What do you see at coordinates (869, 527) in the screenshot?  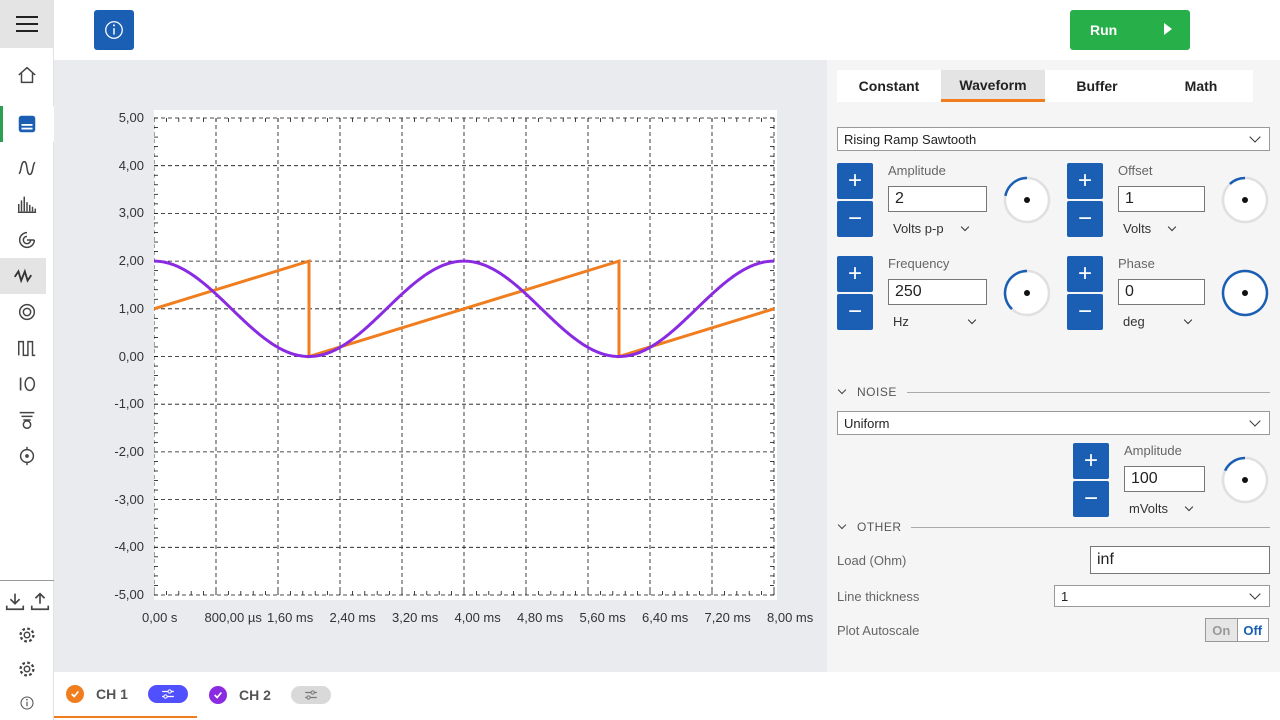 I see `other-section-header: OTHER` at bounding box center [869, 527].